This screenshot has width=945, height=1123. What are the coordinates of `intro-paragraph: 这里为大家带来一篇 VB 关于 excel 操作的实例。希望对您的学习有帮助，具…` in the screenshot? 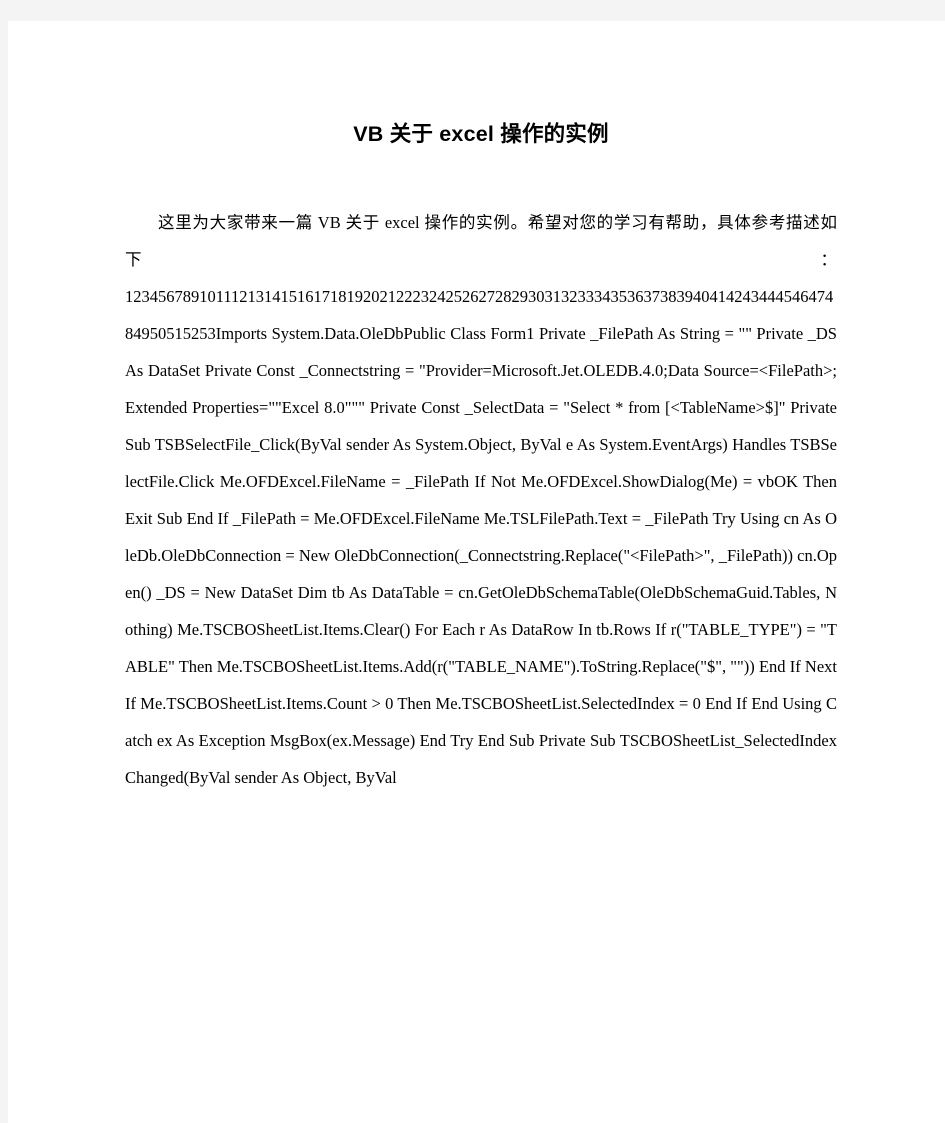 It's located at (481, 241).